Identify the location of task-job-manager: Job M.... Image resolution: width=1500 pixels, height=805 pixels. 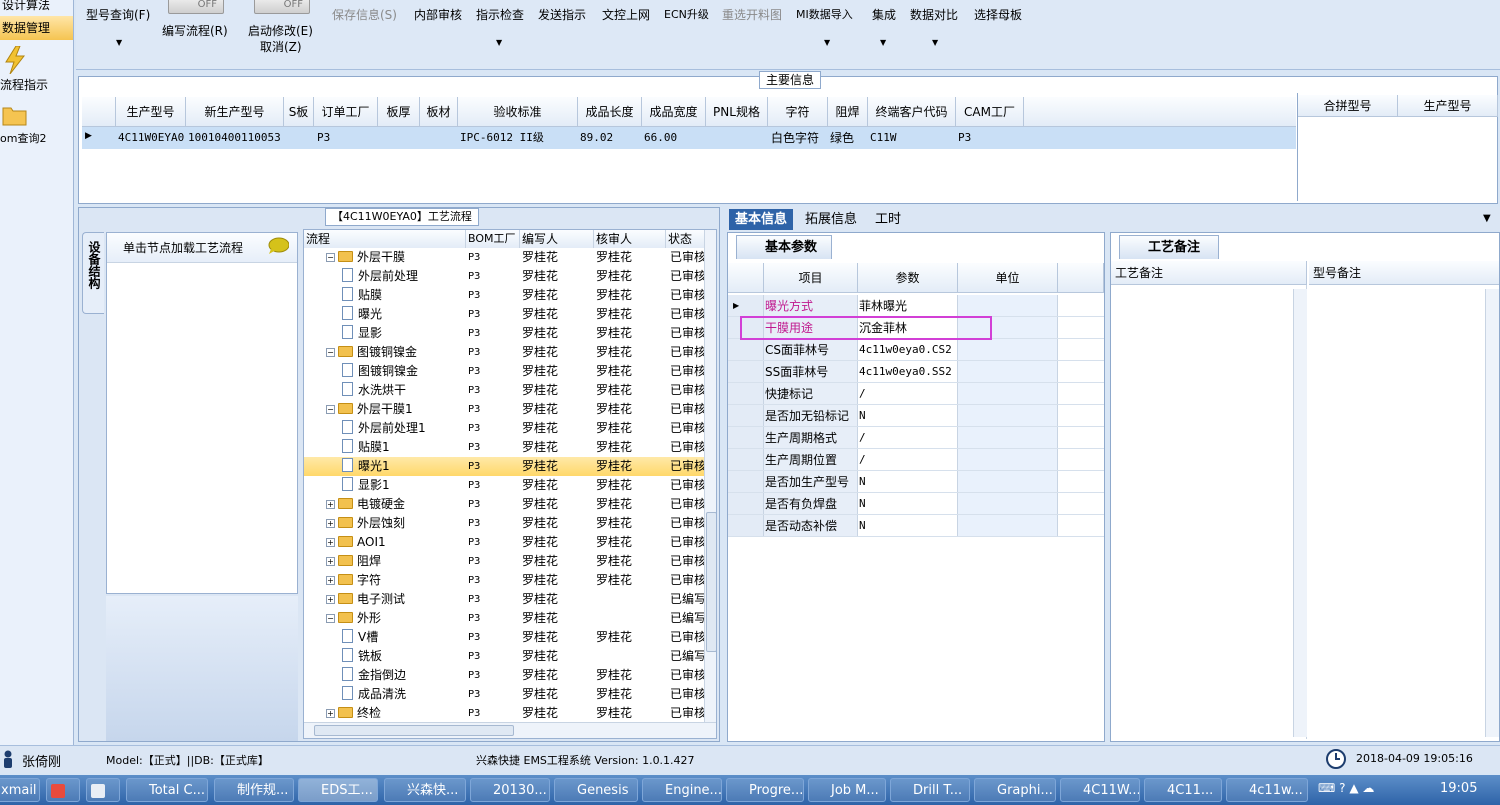
(847, 790).